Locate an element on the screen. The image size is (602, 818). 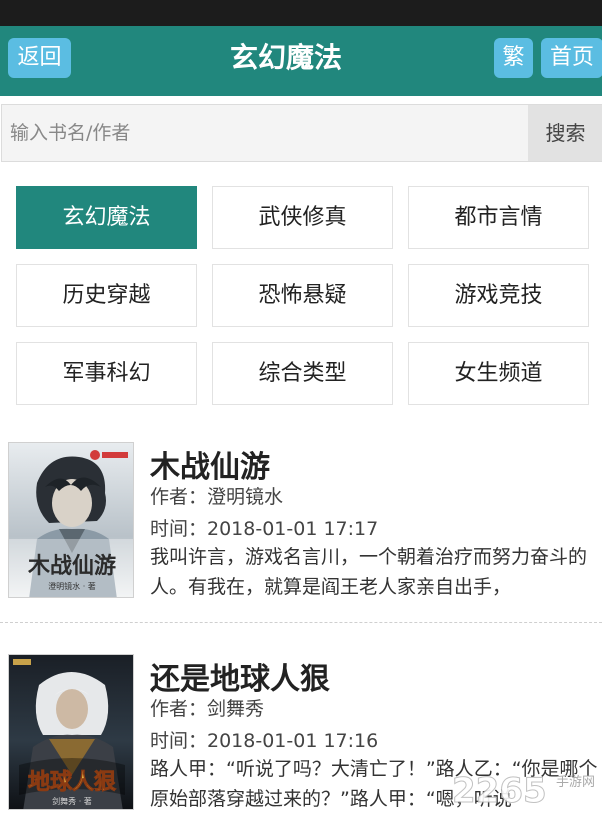
watermark-logo: 2265 手游网 is located at coordinates (527, 793).